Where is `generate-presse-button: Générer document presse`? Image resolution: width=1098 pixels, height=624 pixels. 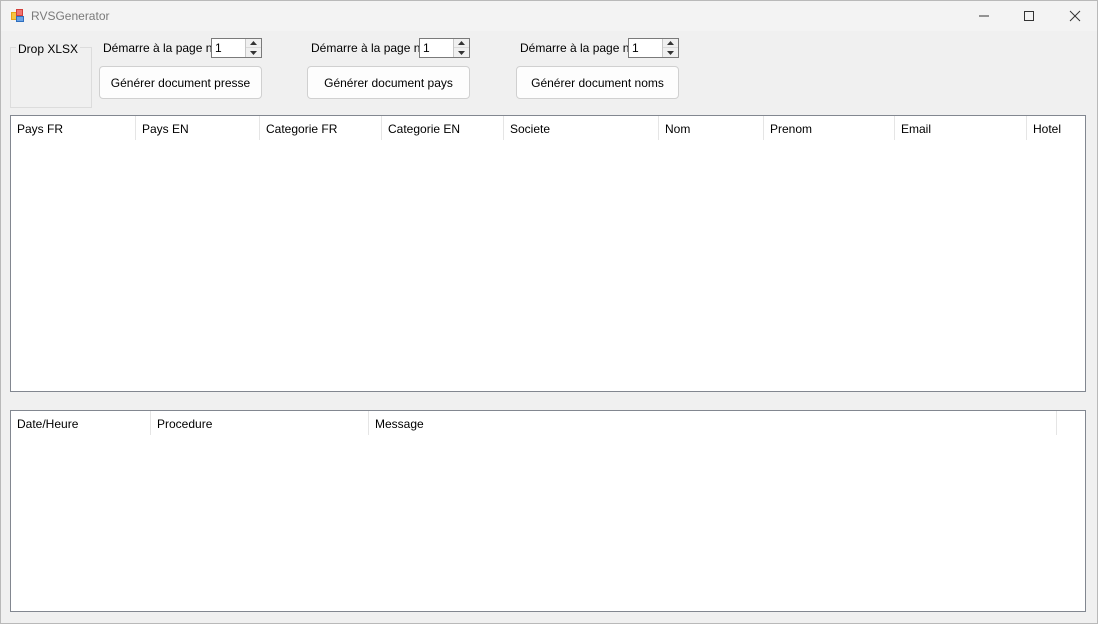
generate-presse-button: Générer document presse is located at coordinates (180, 82).